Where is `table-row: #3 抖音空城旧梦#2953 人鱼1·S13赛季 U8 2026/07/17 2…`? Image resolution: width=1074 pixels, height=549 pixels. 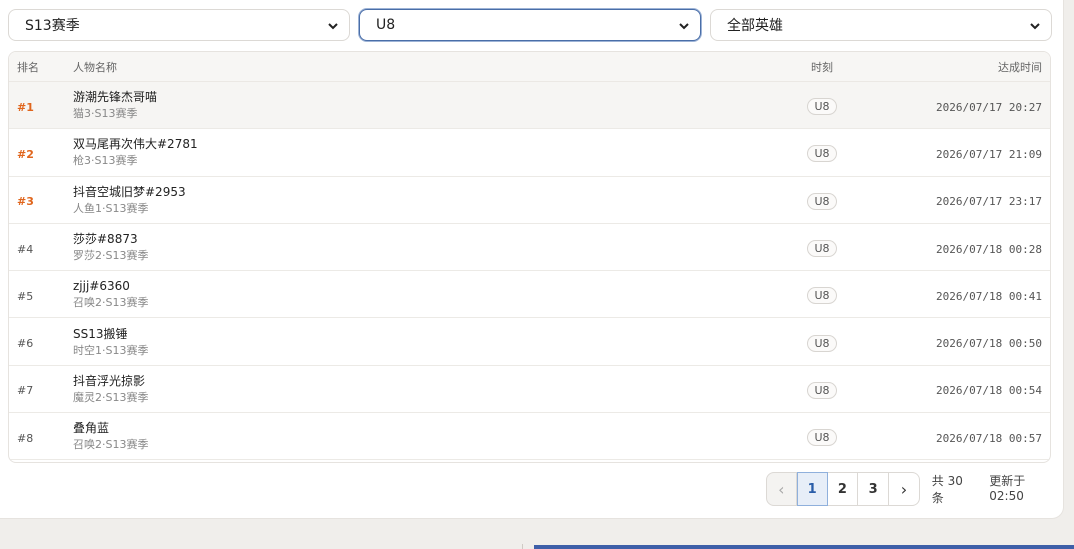 table-row: #3 抖音空城旧梦#2953 人鱼1·S13赛季 U8 2026/07/17 2… is located at coordinates (529, 200).